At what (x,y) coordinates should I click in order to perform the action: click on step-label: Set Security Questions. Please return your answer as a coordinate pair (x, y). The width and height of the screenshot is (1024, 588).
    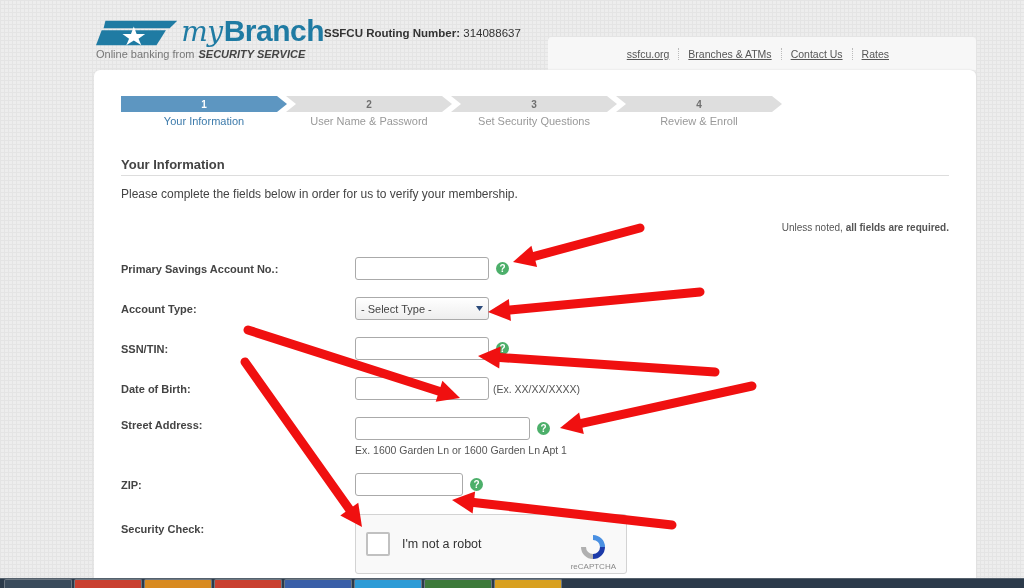
    Looking at the image, I should click on (534, 121).